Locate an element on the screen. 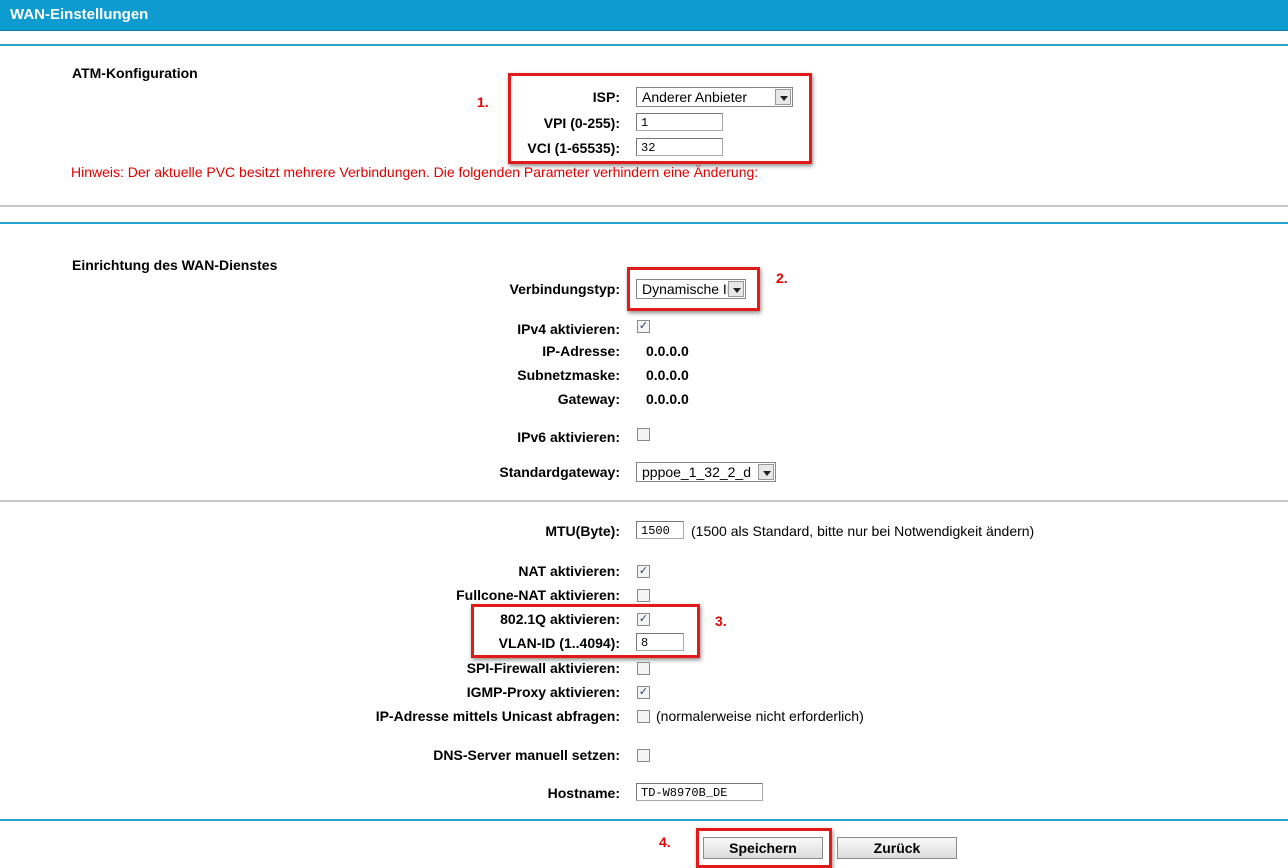 The width and height of the screenshot is (1288, 868). dns-checkbox is located at coordinates (643, 755).